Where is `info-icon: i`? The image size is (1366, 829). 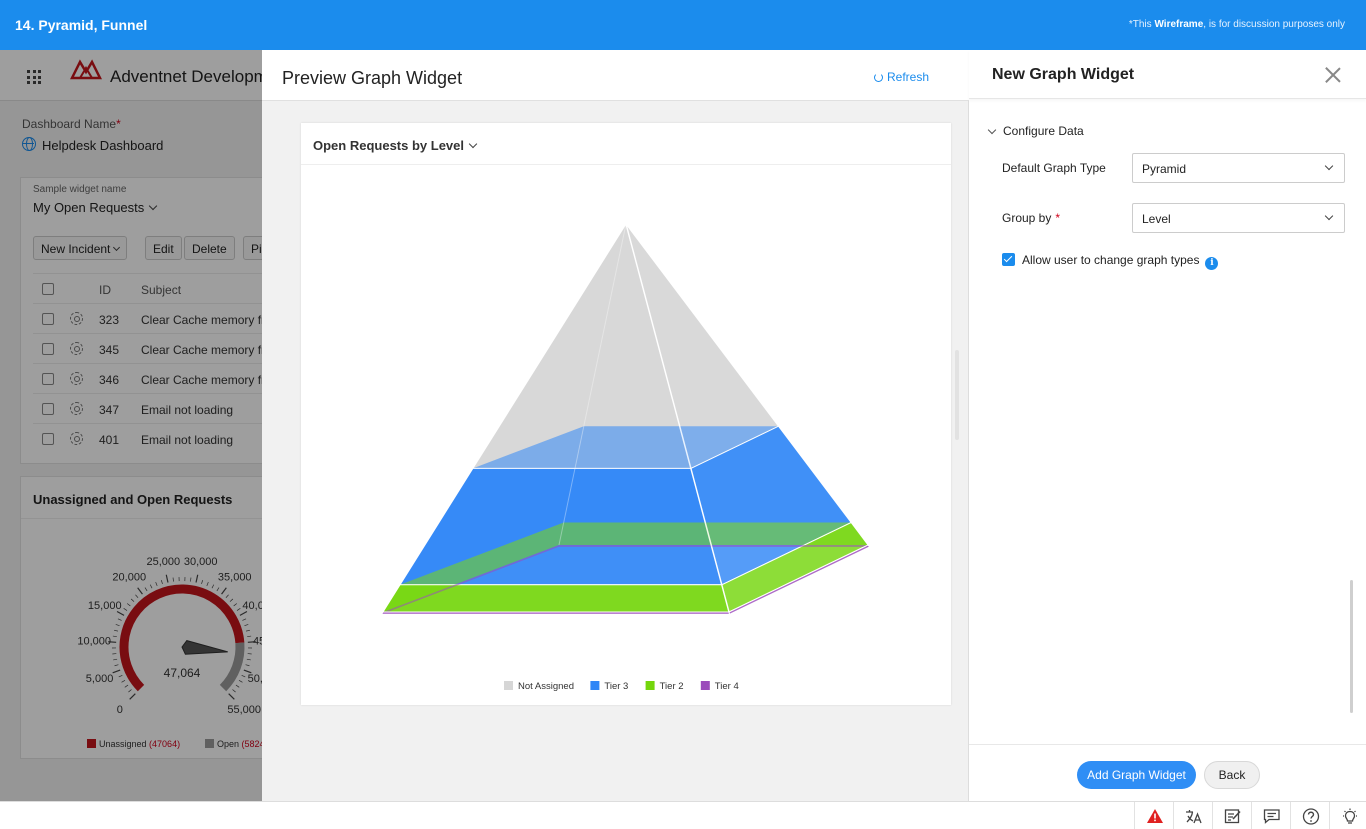
info-icon: i is located at coordinates (1212, 263).